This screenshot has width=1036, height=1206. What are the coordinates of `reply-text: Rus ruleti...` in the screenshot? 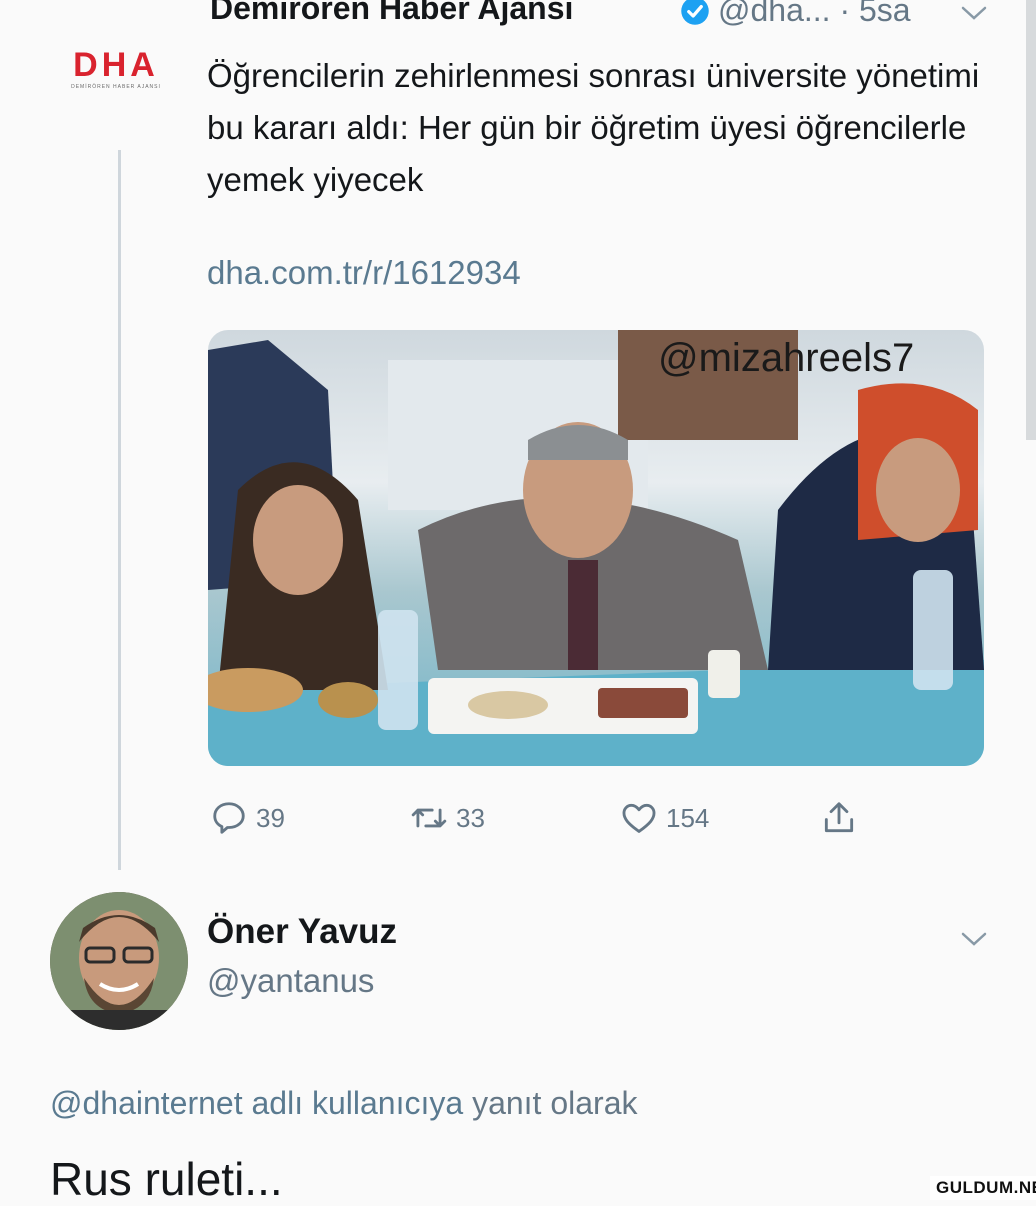 It's located at (166, 1179).